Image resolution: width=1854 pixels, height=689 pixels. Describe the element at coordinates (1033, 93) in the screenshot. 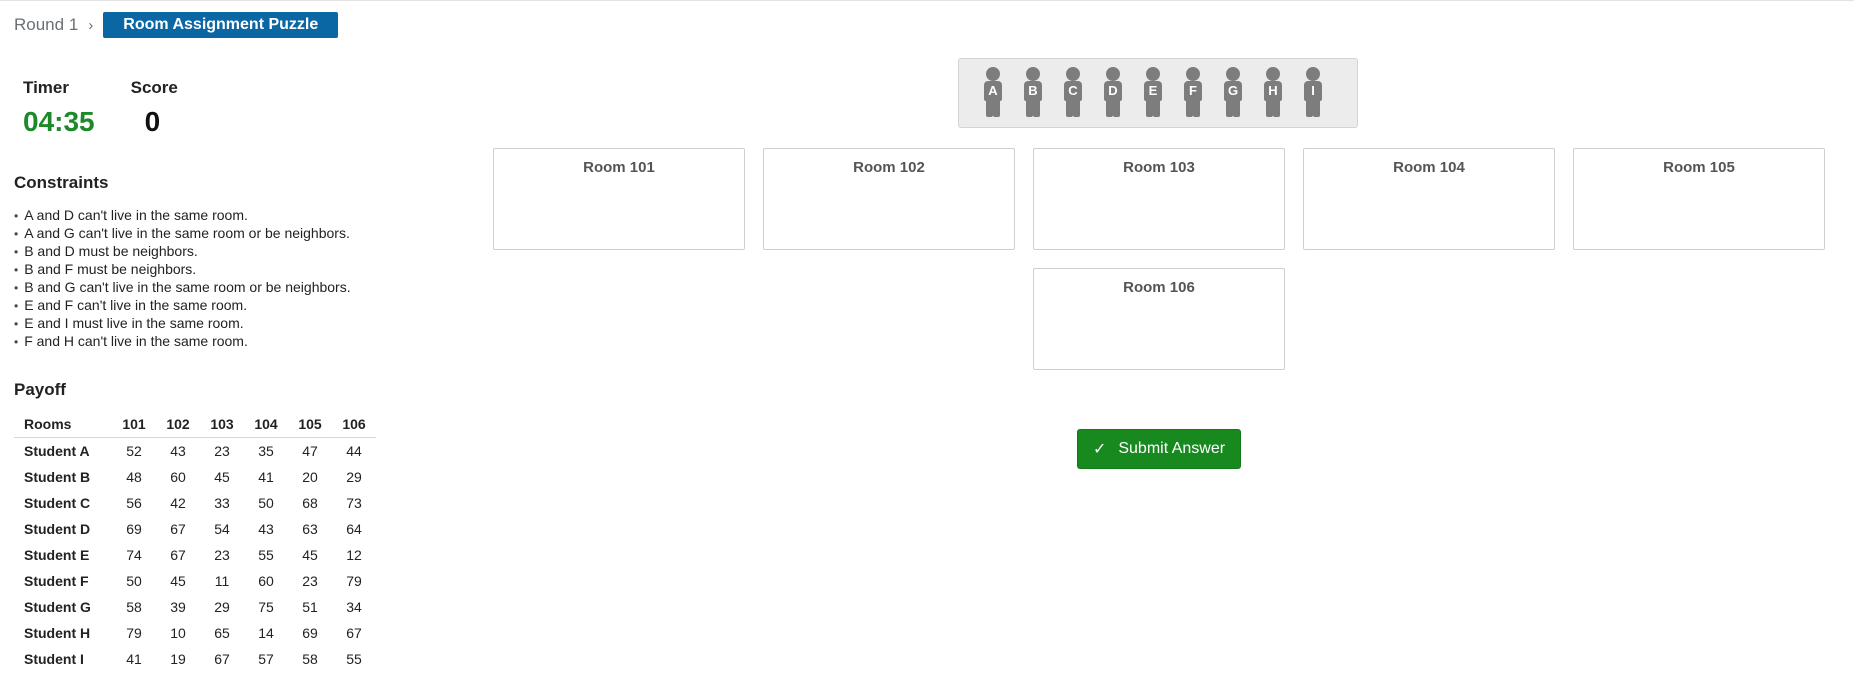

I see `student-b-token: B` at that location.